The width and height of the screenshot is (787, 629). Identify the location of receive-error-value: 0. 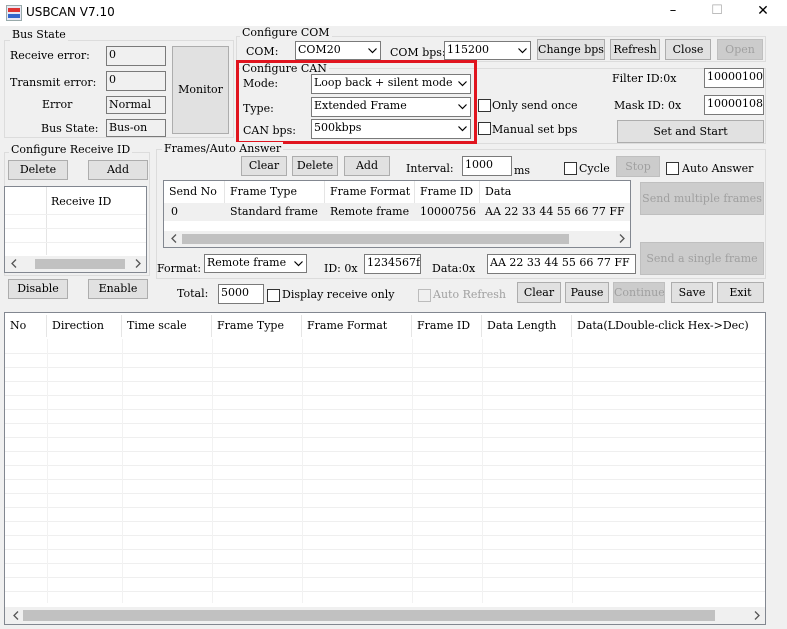
(136, 56).